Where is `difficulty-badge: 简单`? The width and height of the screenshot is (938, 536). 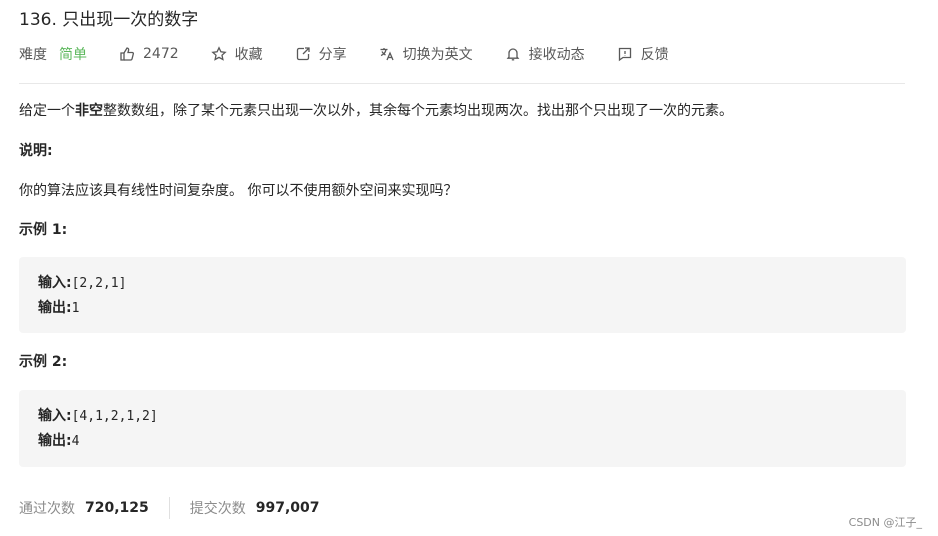
difficulty-badge: 简单 is located at coordinates (73, 55).